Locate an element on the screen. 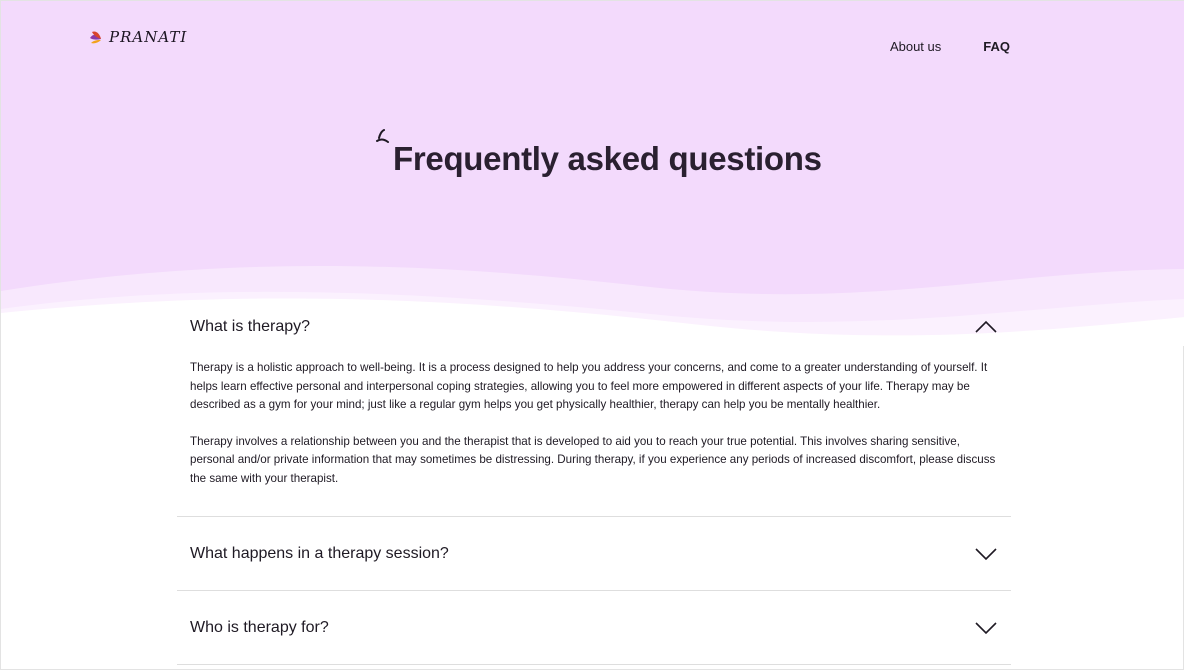 Image resolution: width=1184 pixels, height=670 pixels. faq-question-toggle: What is therapy? is located at coordinates (594, 327).